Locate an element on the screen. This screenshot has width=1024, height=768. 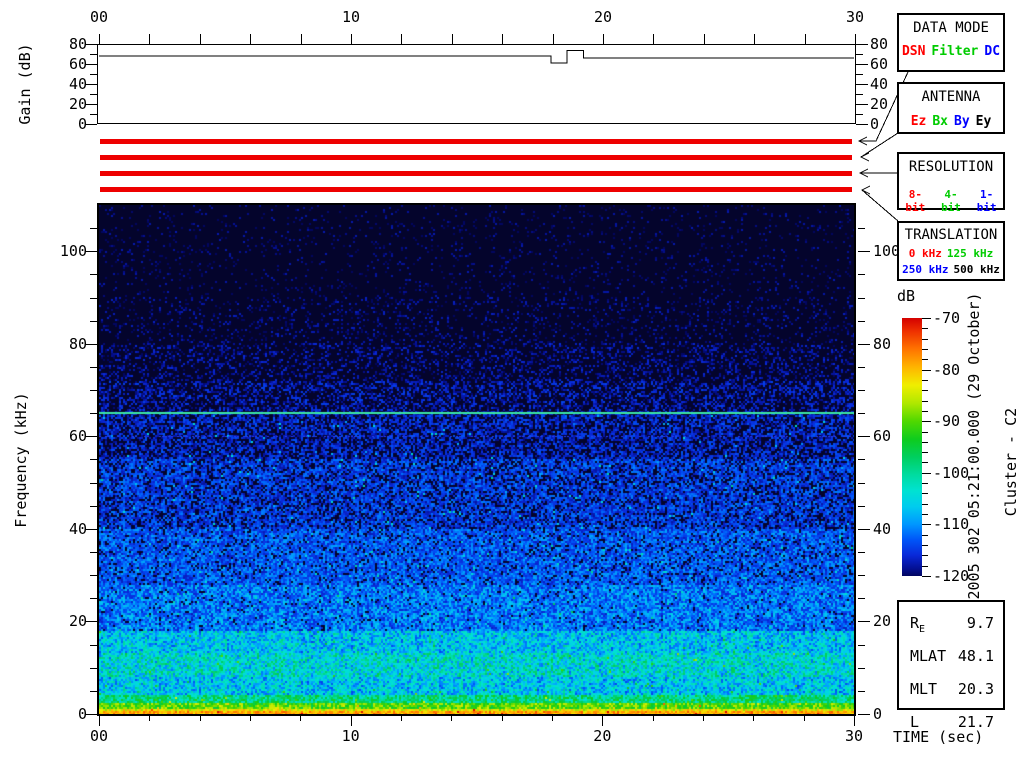
translation-option-500khz: 500 kHz is located at coordinates (976, 269).